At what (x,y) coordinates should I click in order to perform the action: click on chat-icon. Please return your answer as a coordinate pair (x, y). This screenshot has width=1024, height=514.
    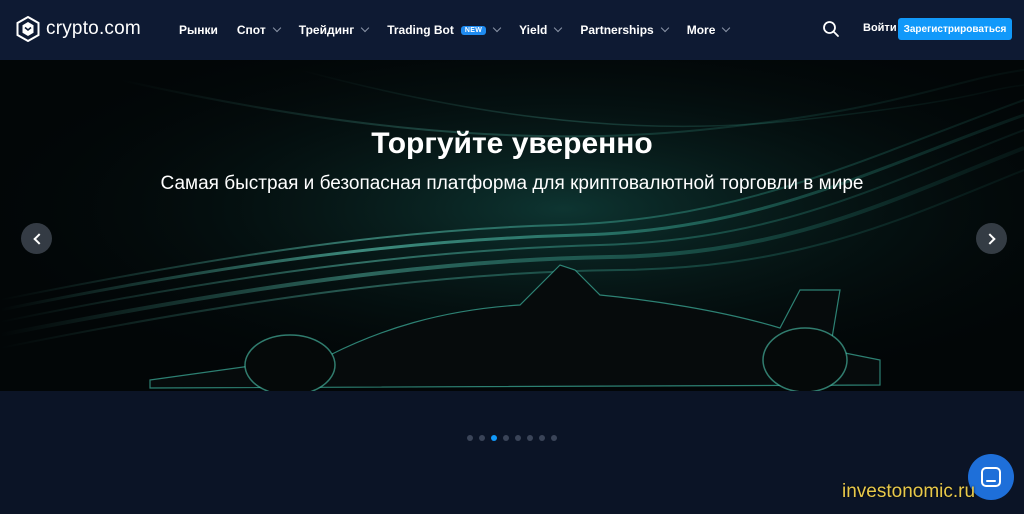
    Looking at the image, I should click on (991, 477).